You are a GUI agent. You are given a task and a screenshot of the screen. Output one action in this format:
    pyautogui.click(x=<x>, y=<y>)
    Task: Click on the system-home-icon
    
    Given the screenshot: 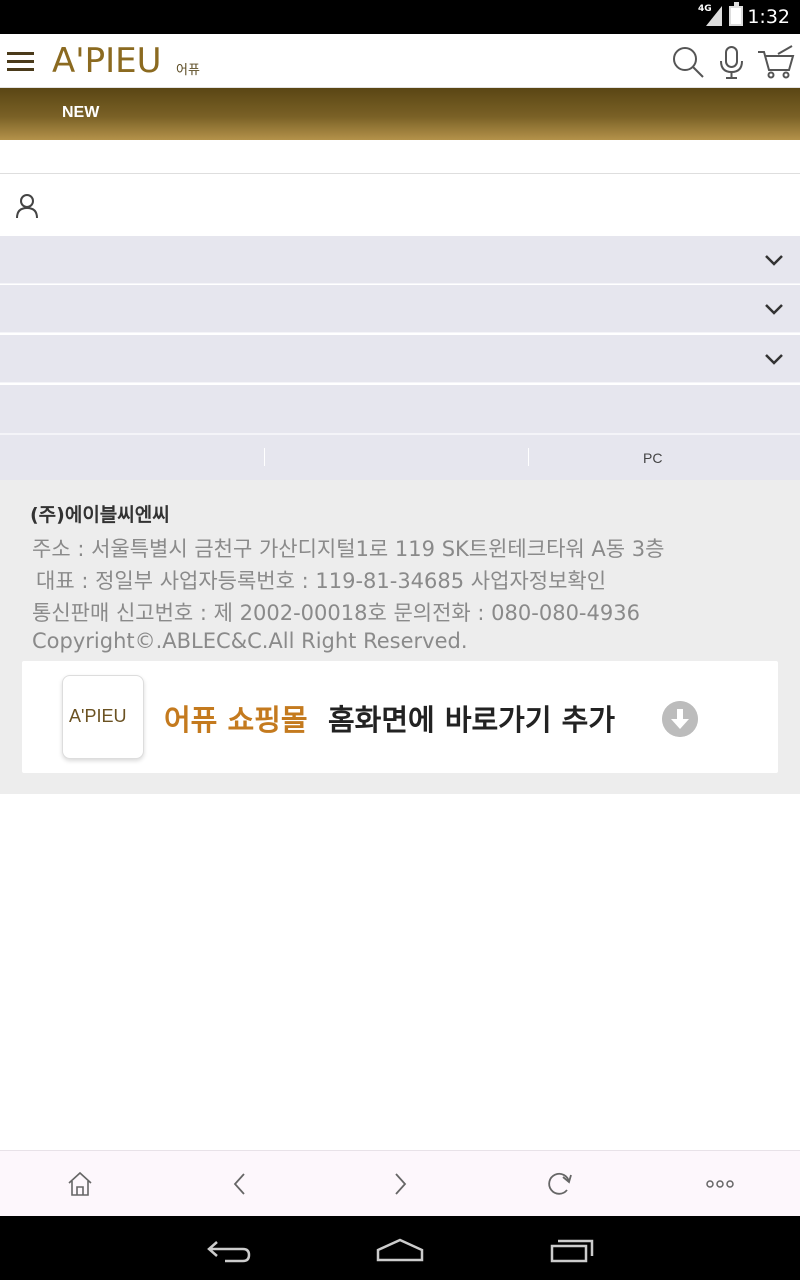 What is the action you would take?
    pyautogui.click(x=400, y=1250)
    